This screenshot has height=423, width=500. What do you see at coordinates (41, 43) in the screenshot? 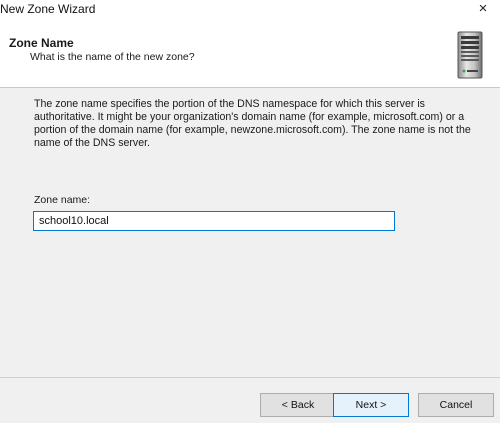
I see `page-title: Zone Name` at bounding box center [41, 43].